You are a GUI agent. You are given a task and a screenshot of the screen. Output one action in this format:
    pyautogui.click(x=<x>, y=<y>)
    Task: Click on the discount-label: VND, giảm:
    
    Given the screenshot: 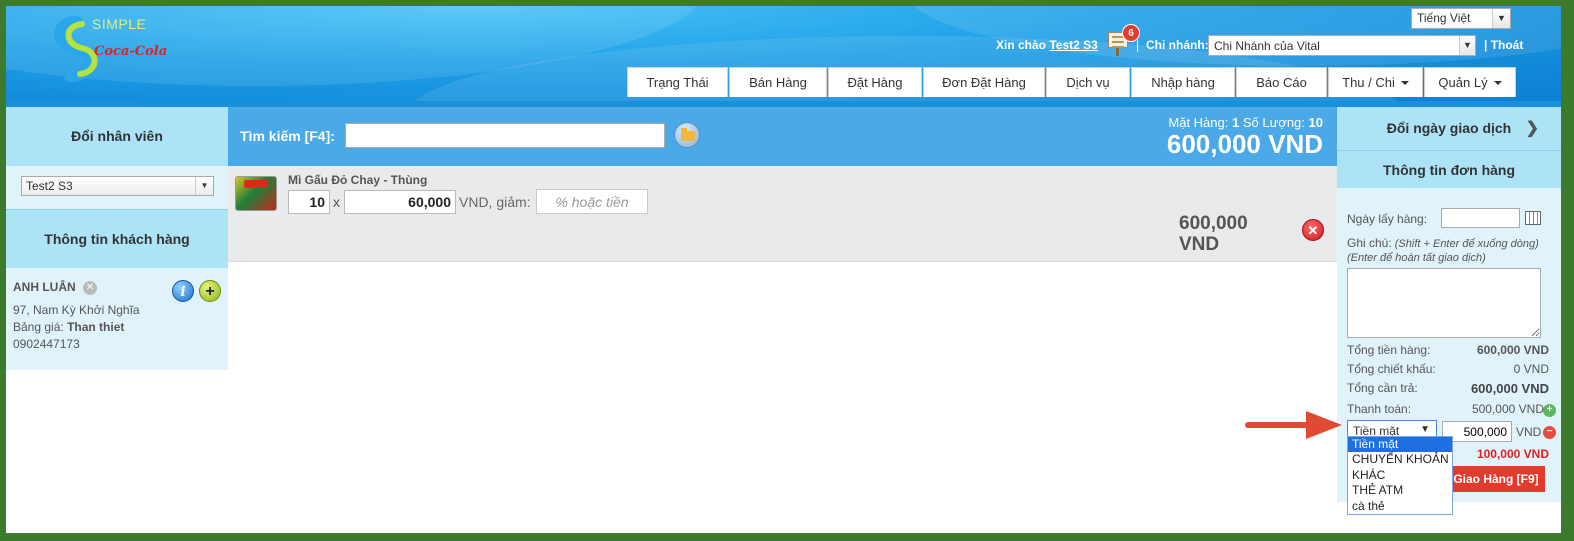 What is the action you would take?
    pyautogui.click(x=495, y=202)
    